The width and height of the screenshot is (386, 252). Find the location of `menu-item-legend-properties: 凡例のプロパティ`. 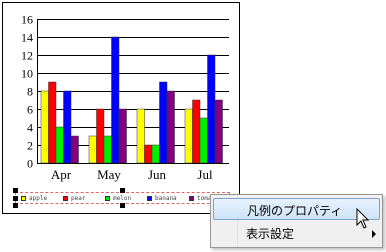

menu-item-legend-properties: 凡例のプロパティ is located at coordinates (296, 209).